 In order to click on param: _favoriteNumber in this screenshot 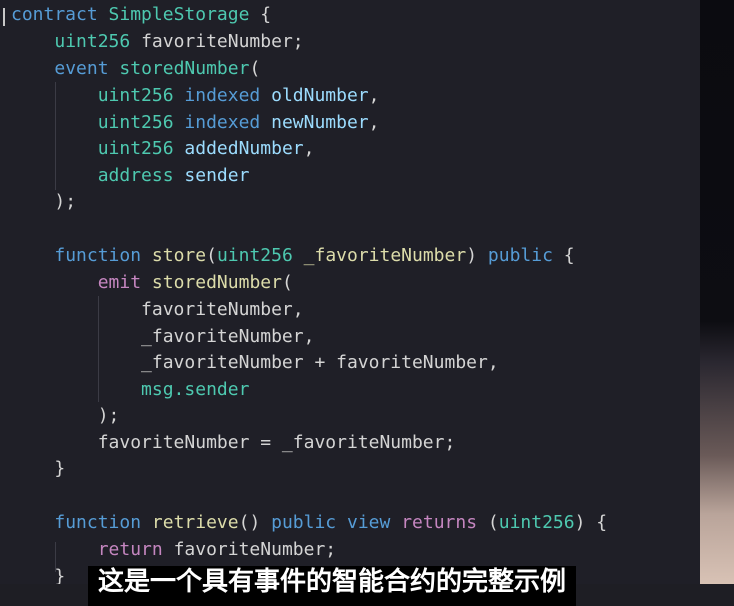, I will do `click(385, 255)`.